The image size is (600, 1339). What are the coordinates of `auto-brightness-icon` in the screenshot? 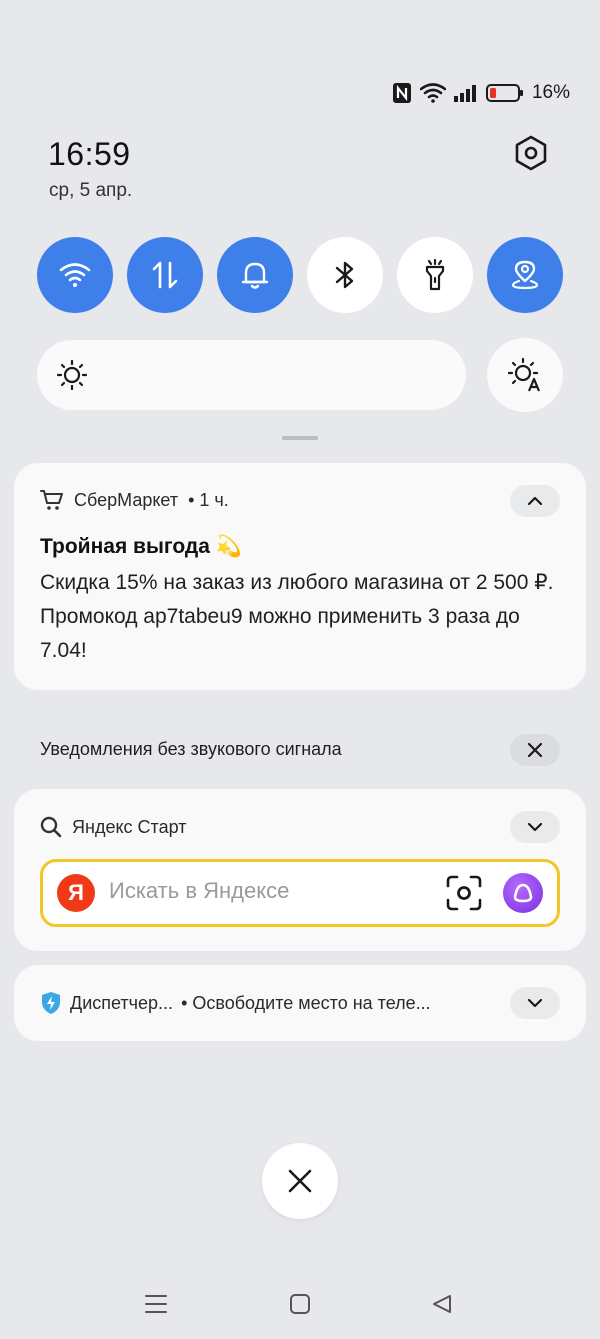 It's located at (524, 375).